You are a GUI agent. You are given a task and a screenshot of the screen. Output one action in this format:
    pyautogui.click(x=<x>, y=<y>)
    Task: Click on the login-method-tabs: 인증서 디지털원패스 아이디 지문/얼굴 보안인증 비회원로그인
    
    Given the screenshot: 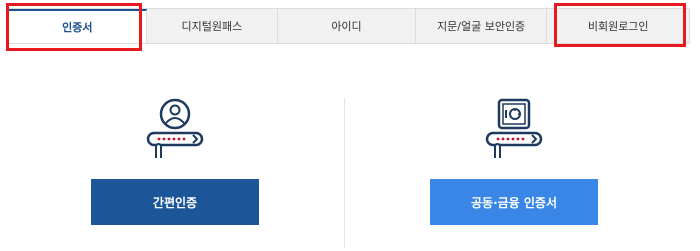 What is the action you would take?
    pyautogui.click(x=349, y=26)
    